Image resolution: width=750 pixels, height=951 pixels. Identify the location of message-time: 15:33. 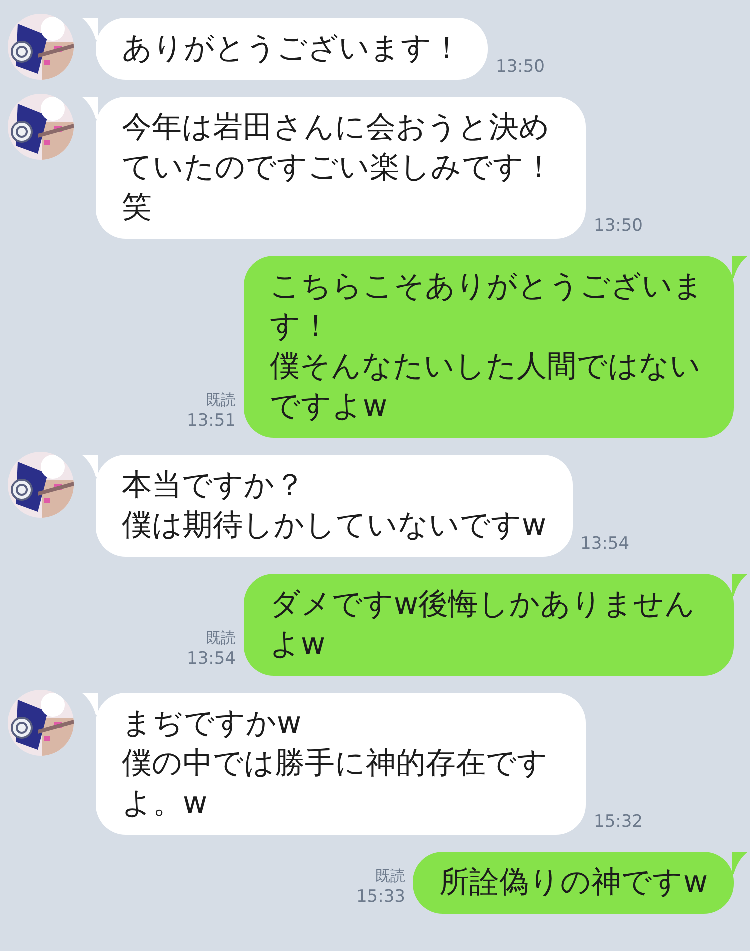
(381, 897).